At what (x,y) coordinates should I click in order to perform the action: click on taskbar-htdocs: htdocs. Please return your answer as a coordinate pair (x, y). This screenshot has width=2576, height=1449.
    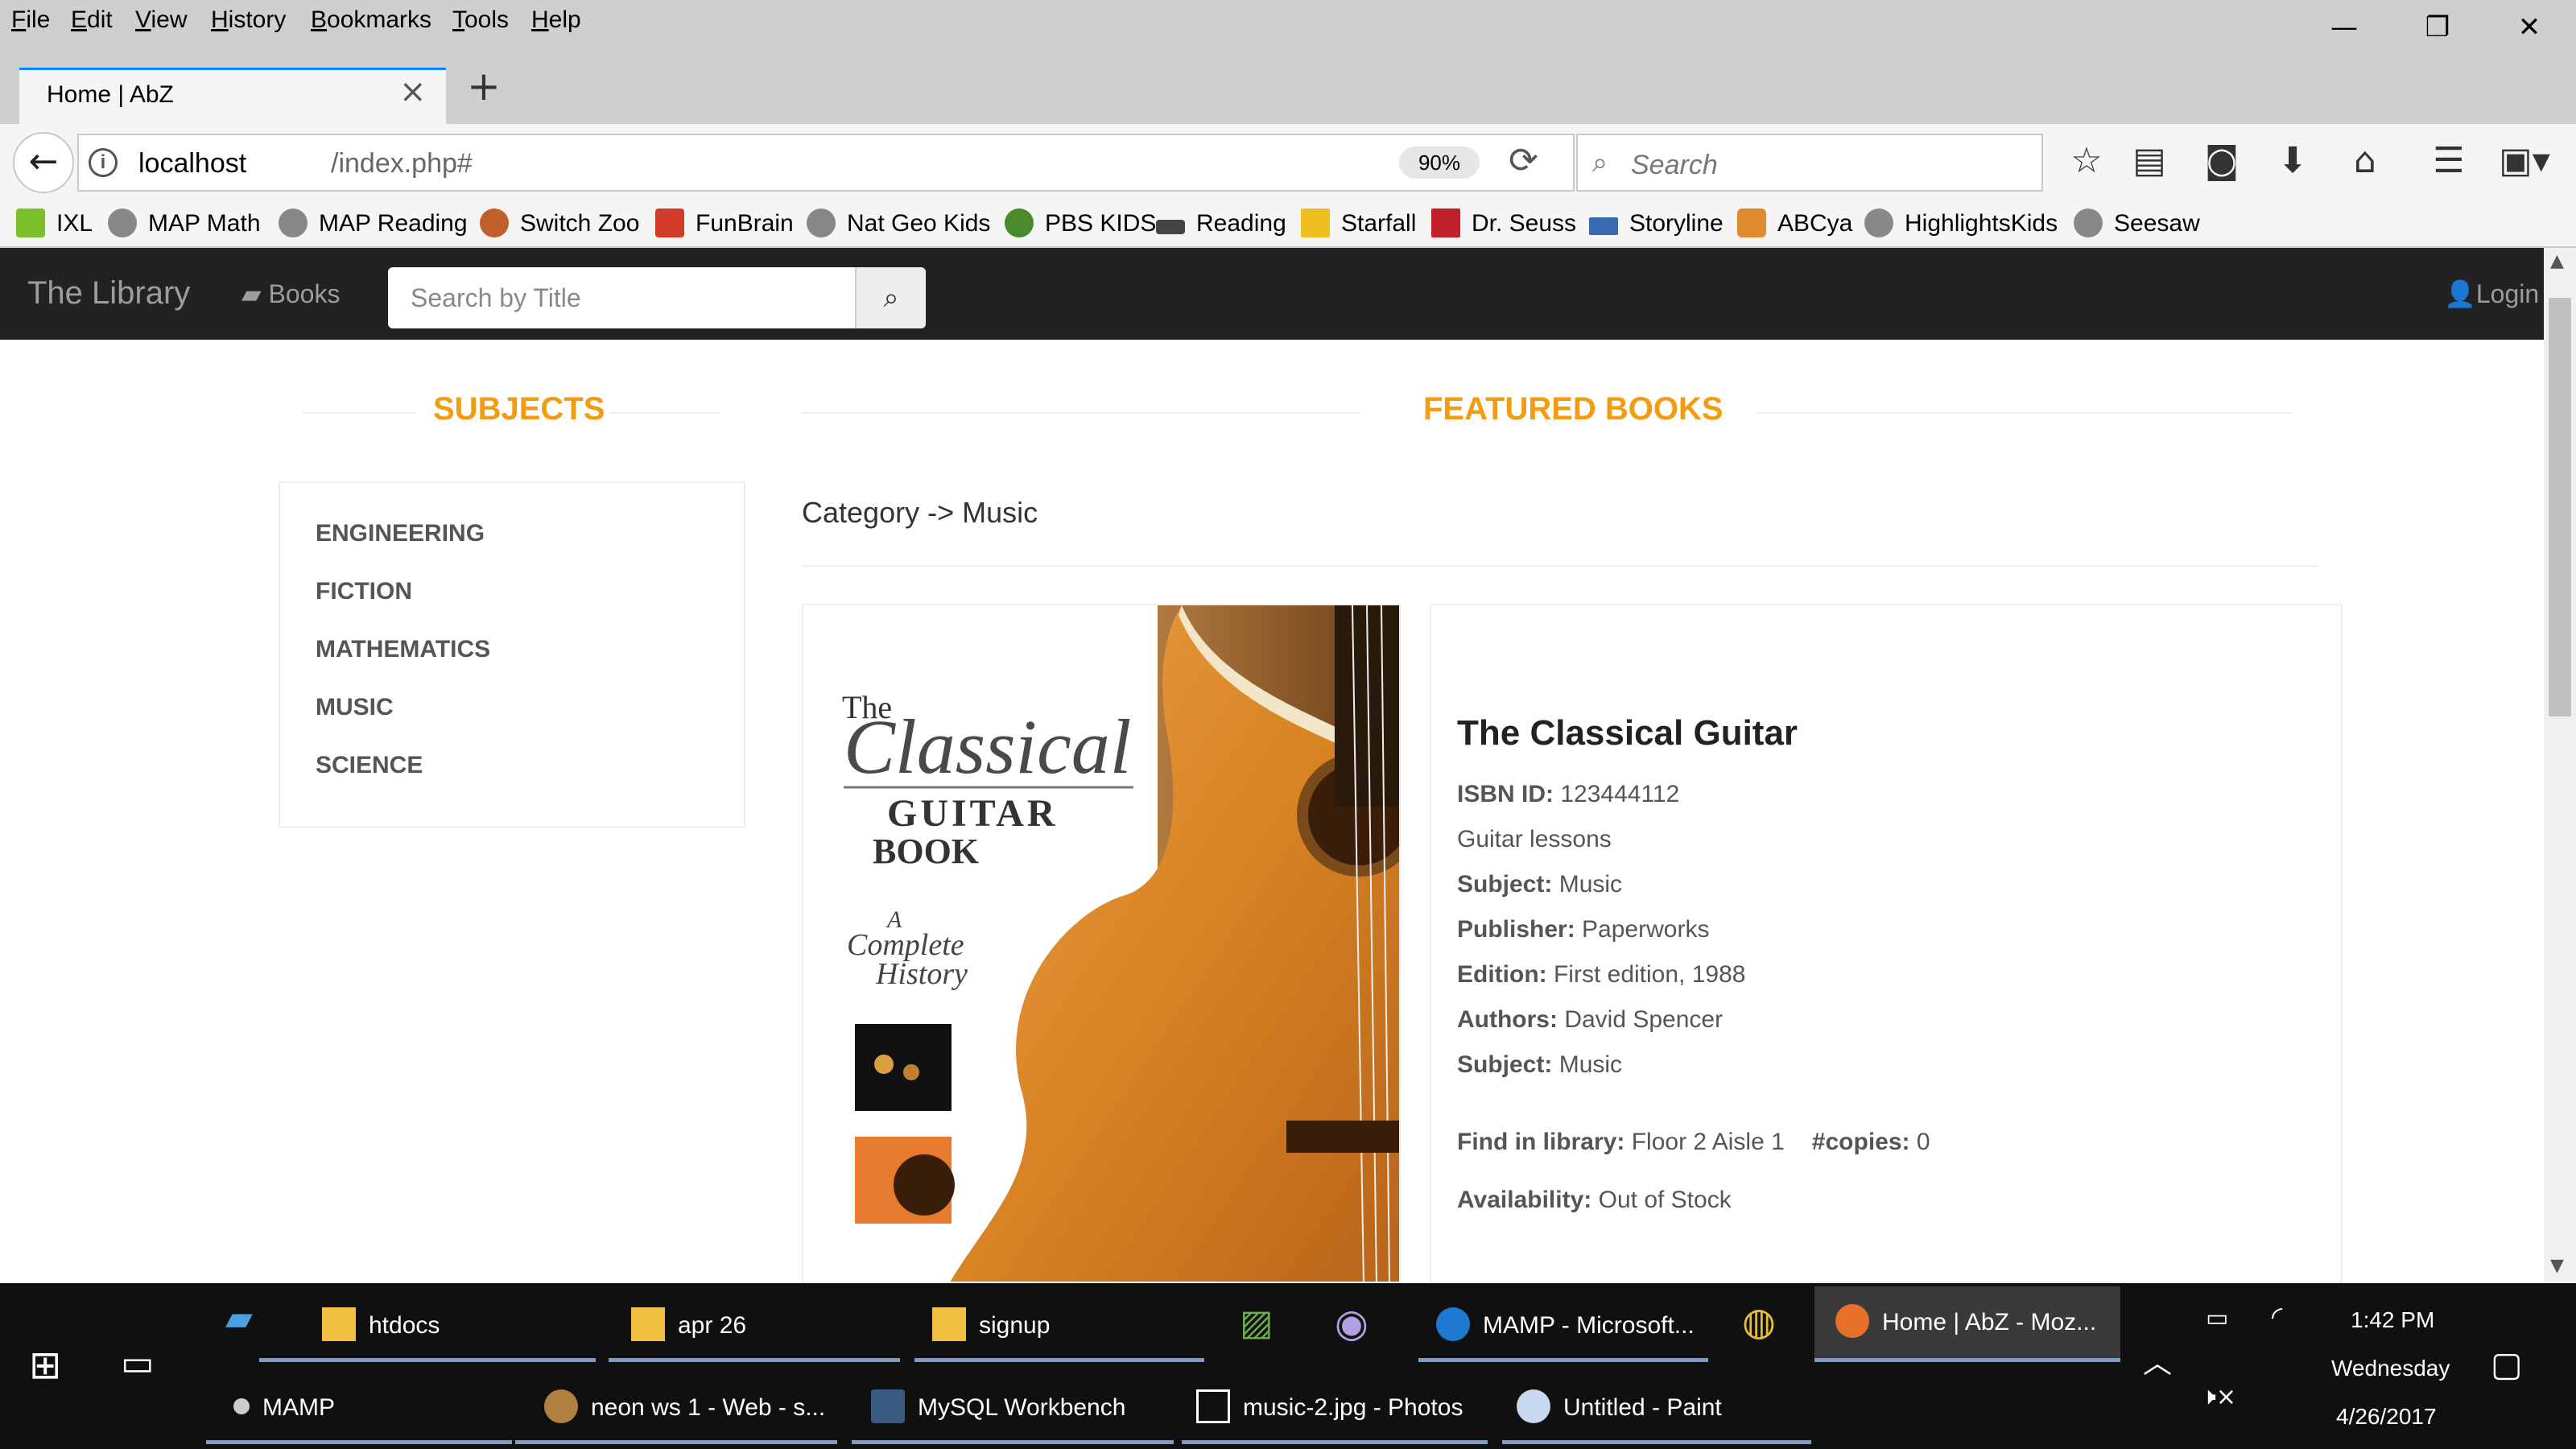
    Looking at the image, I should click on (427, 1326).